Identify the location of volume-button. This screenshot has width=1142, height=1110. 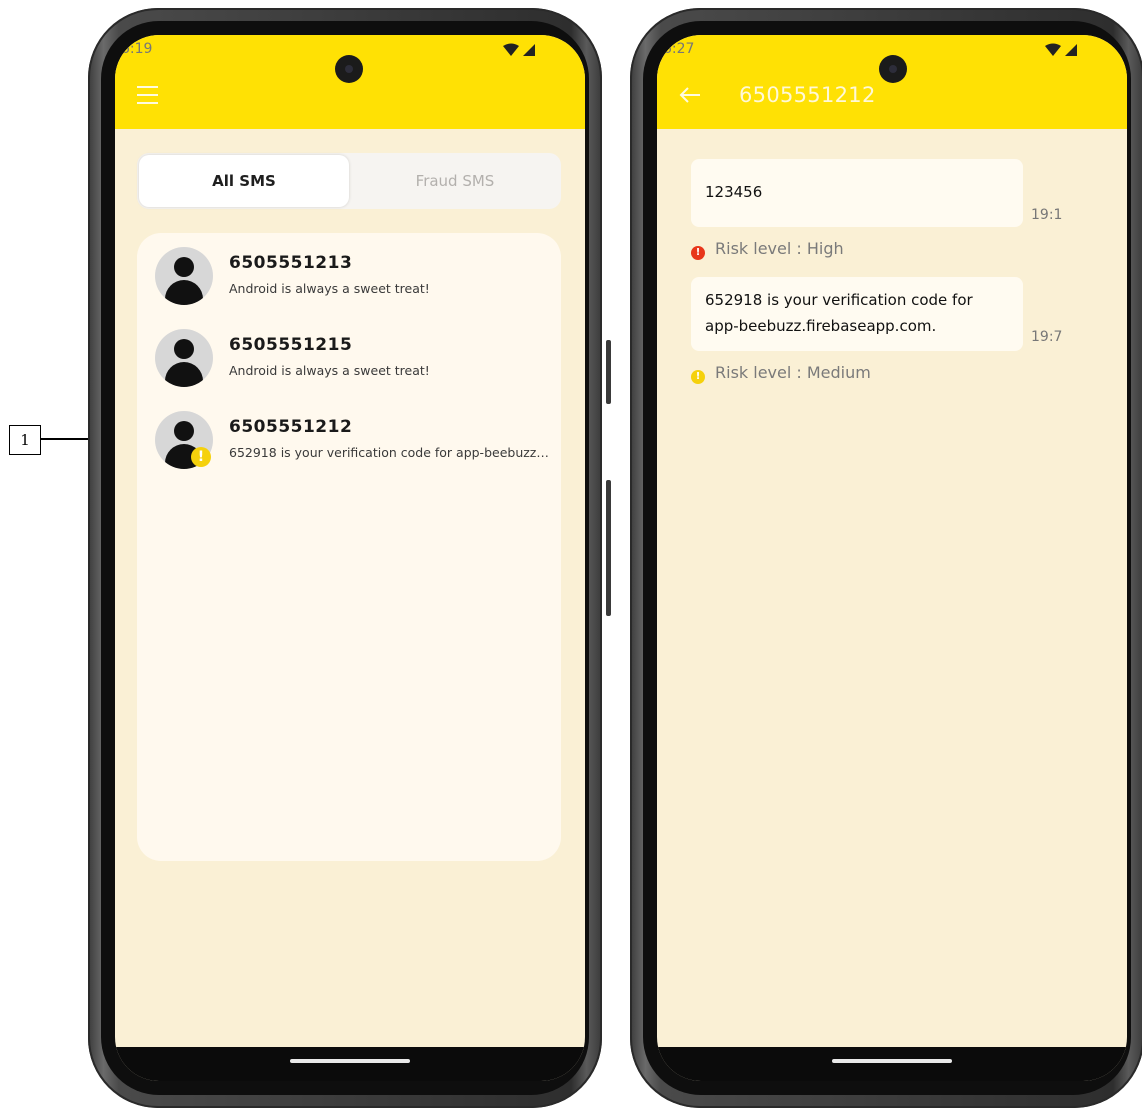
(608, 548).